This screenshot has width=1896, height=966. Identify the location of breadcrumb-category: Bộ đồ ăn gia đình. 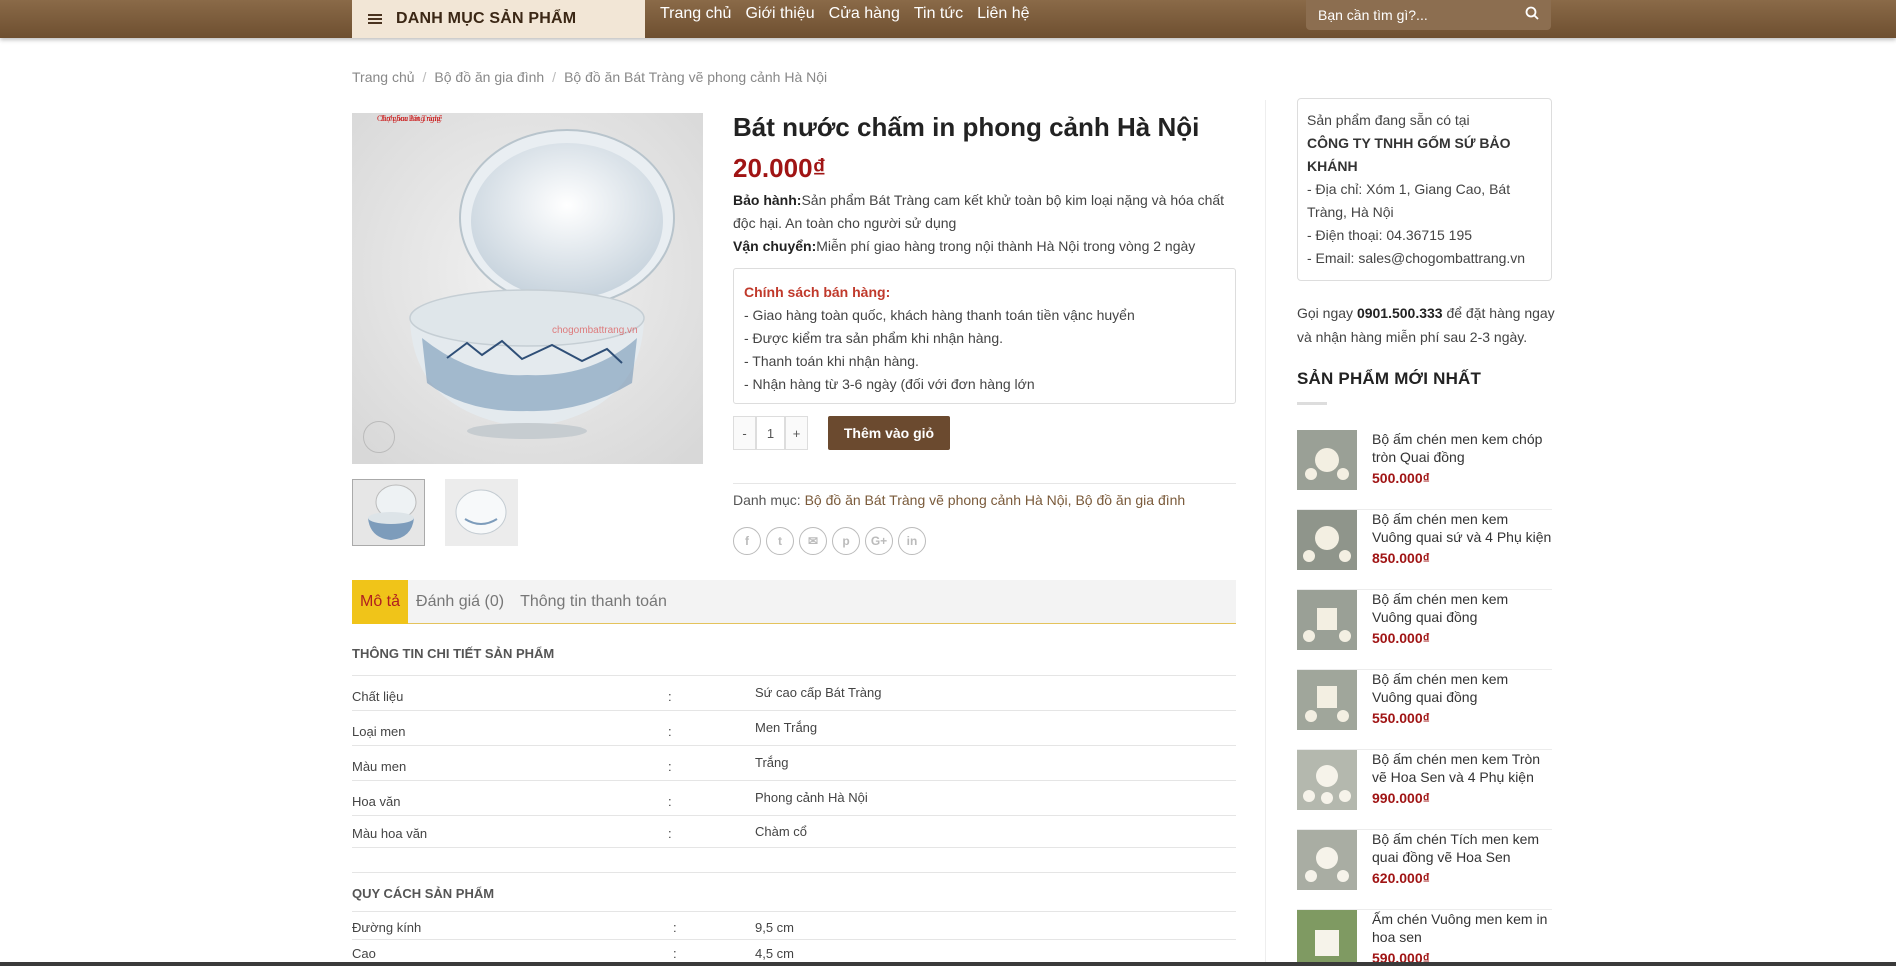
(489, 77).